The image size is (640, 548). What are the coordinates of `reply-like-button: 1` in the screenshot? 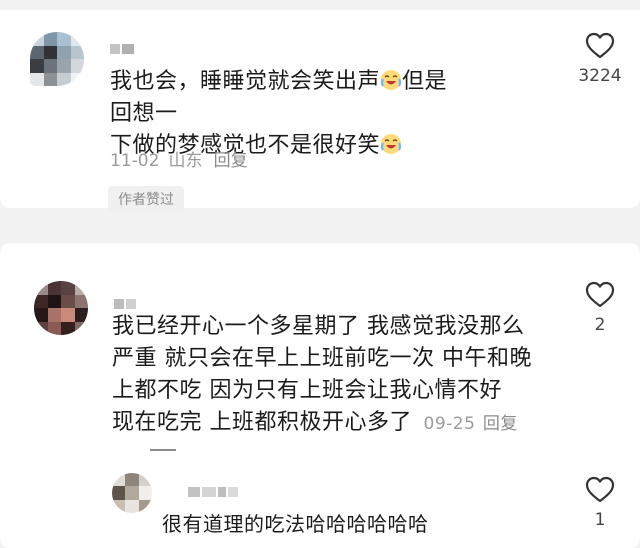 It's located at (600, 503).